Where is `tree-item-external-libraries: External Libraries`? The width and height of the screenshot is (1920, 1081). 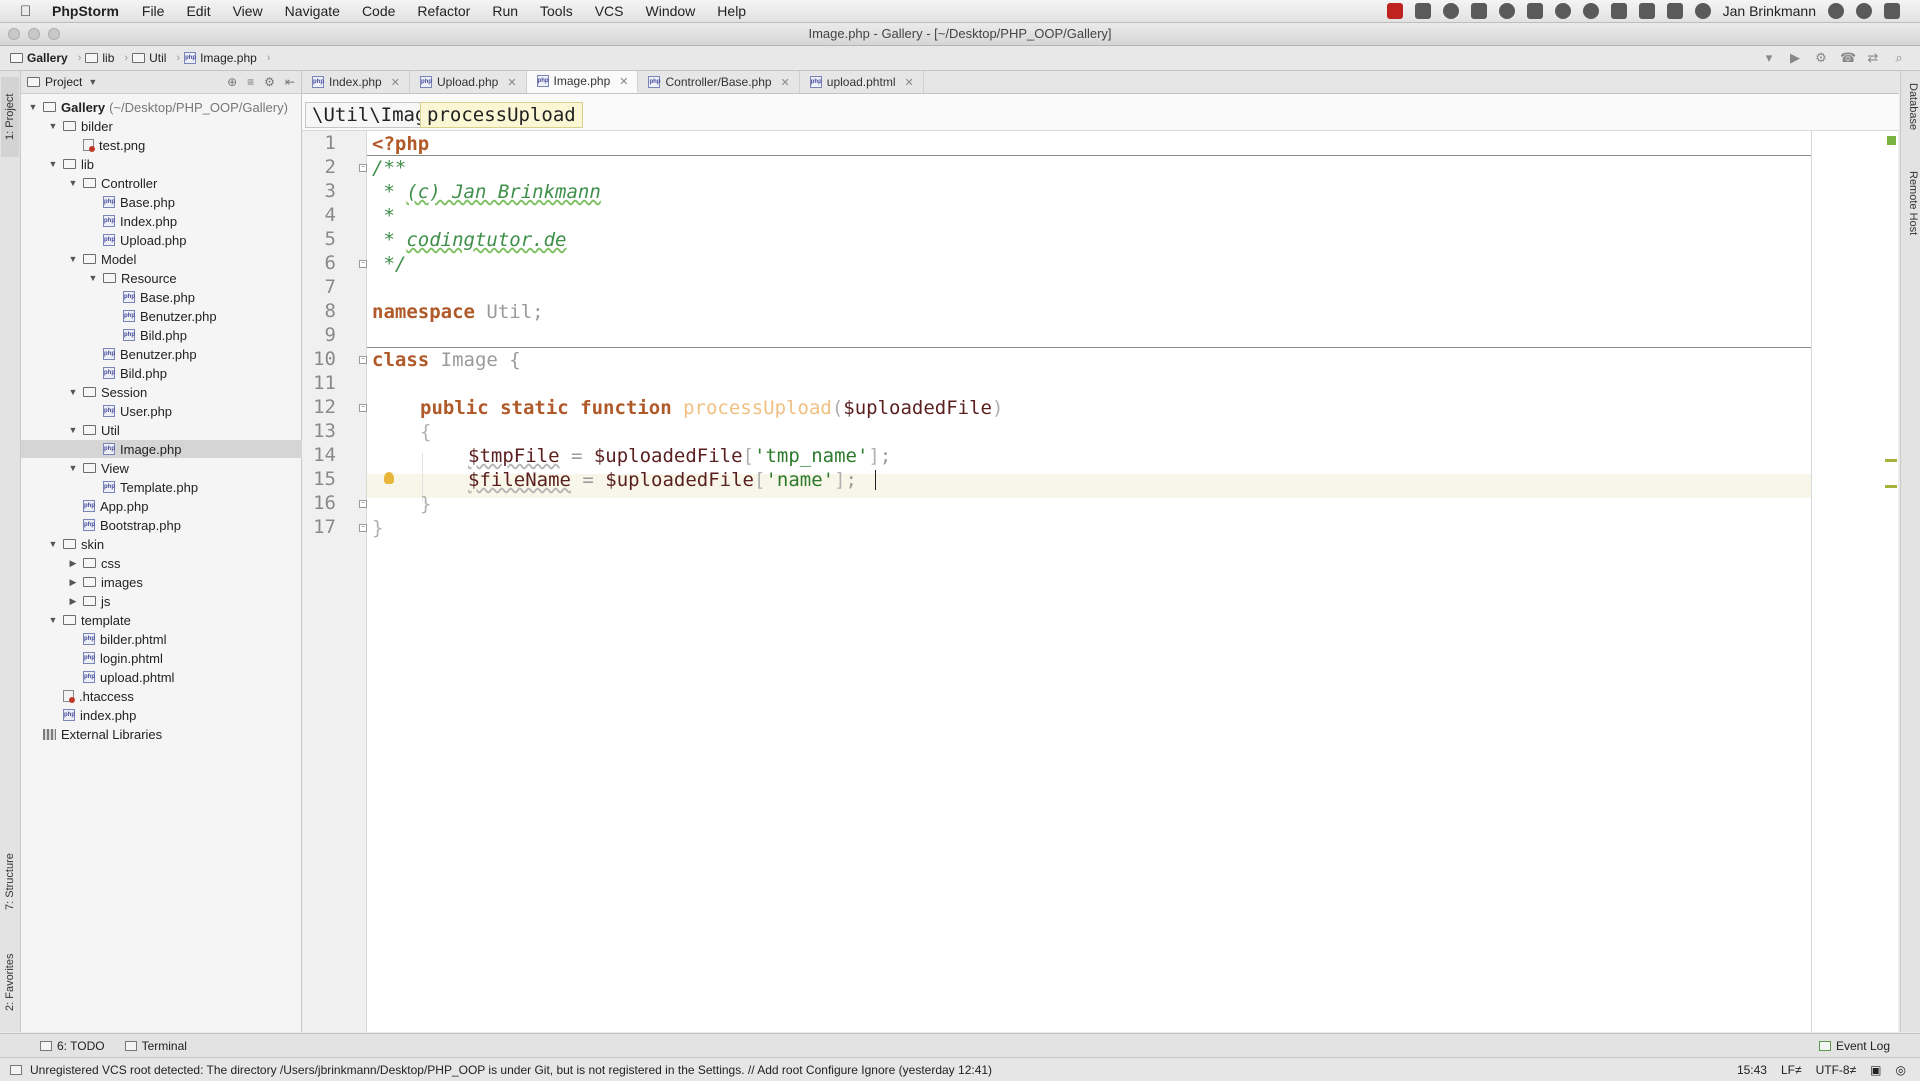 tree-item-external-libraries: External Libraries is located at coordinates (164, 734).